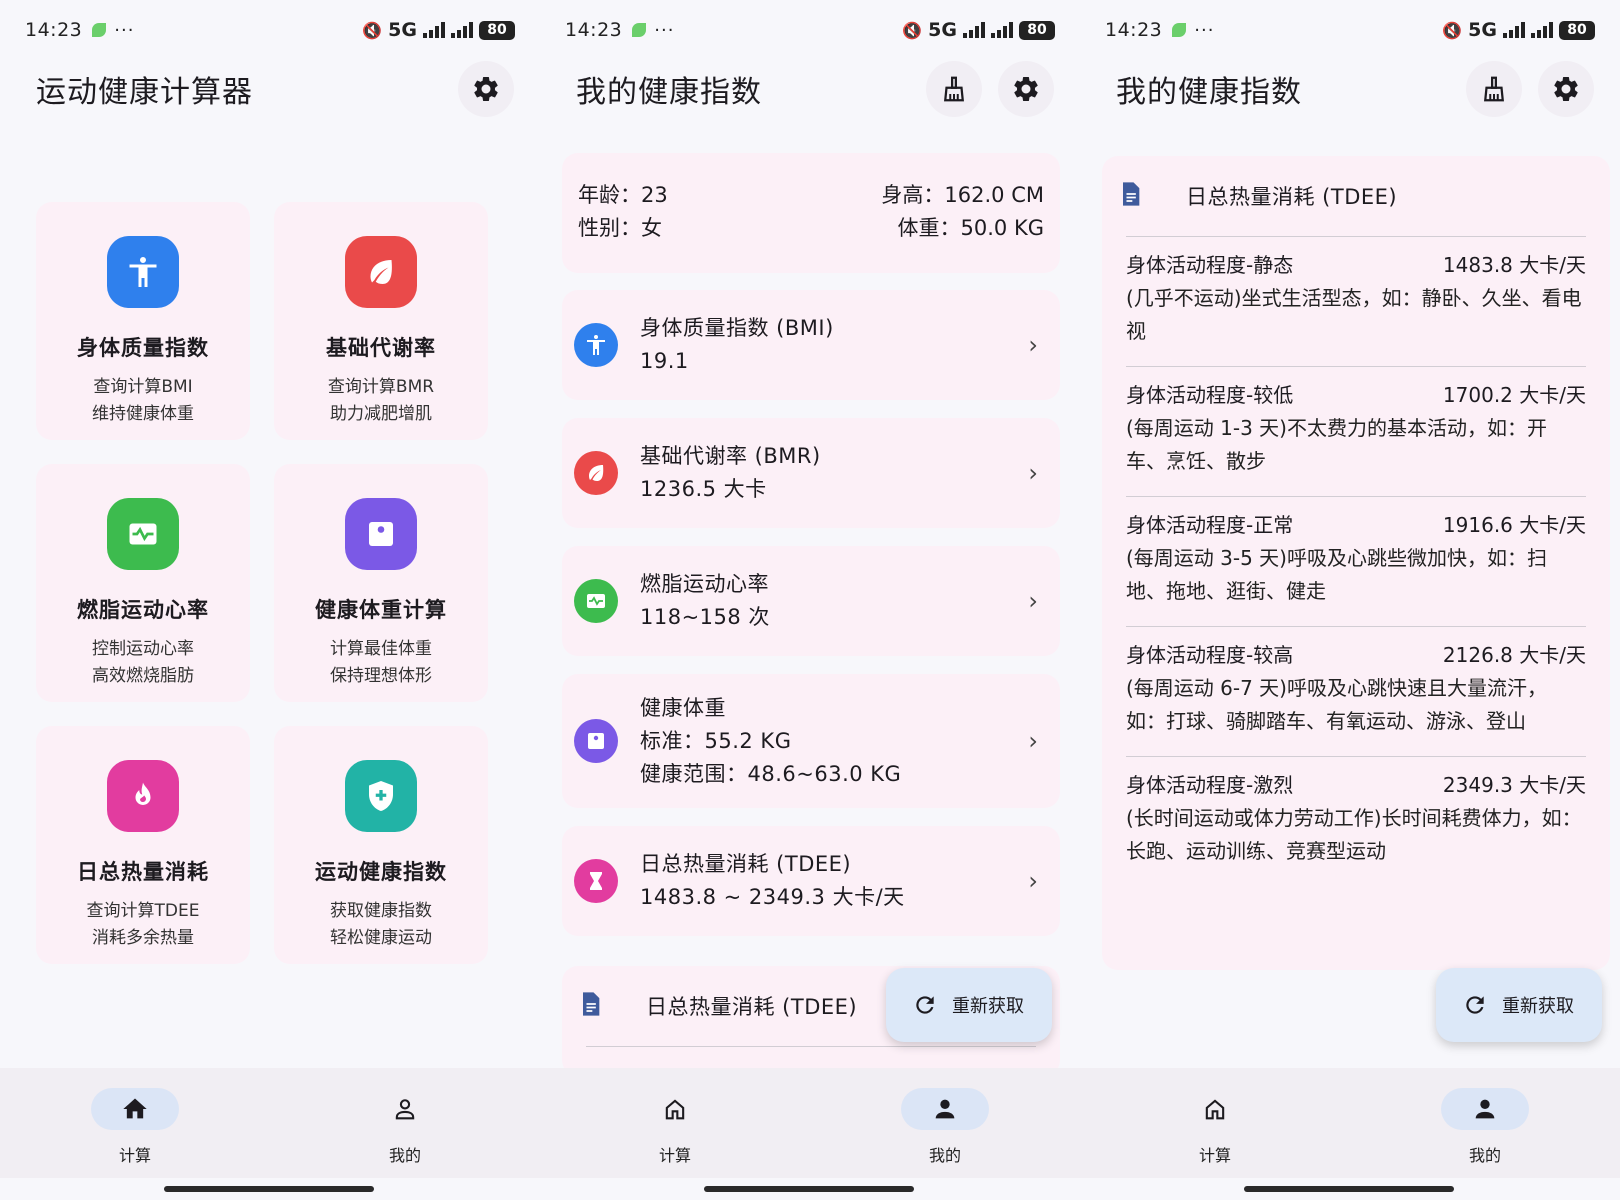 The height and width of the screenshot is (1200, 1620). I want to click on row-healthy-weight: 健康体重 标准：55.2 KG 健康范围：48.6~63.0 KG ›, so click(811, 741).